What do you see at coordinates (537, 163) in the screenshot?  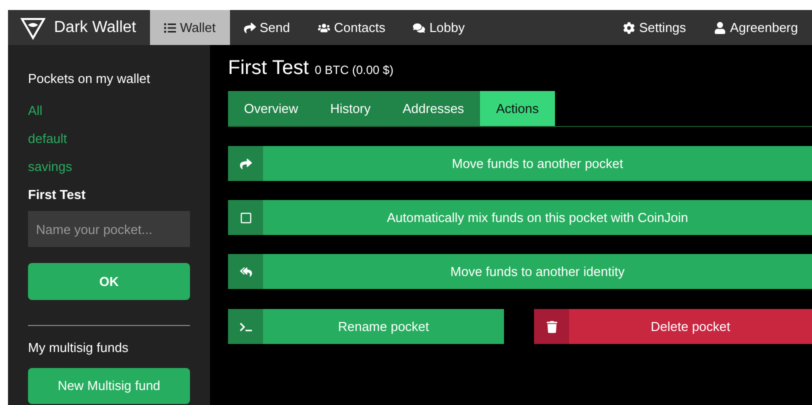 I see `action-button: Move funds to another pocket` at bounding box center [537, 163].